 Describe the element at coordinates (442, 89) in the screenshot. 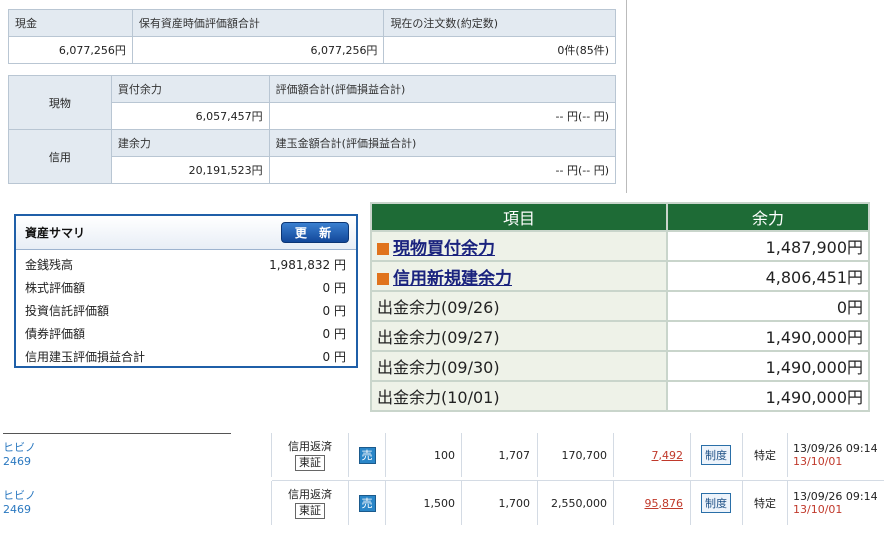

I see `genbutsu-valuation-header: 評価額合計(評価損益合計)` at that location.